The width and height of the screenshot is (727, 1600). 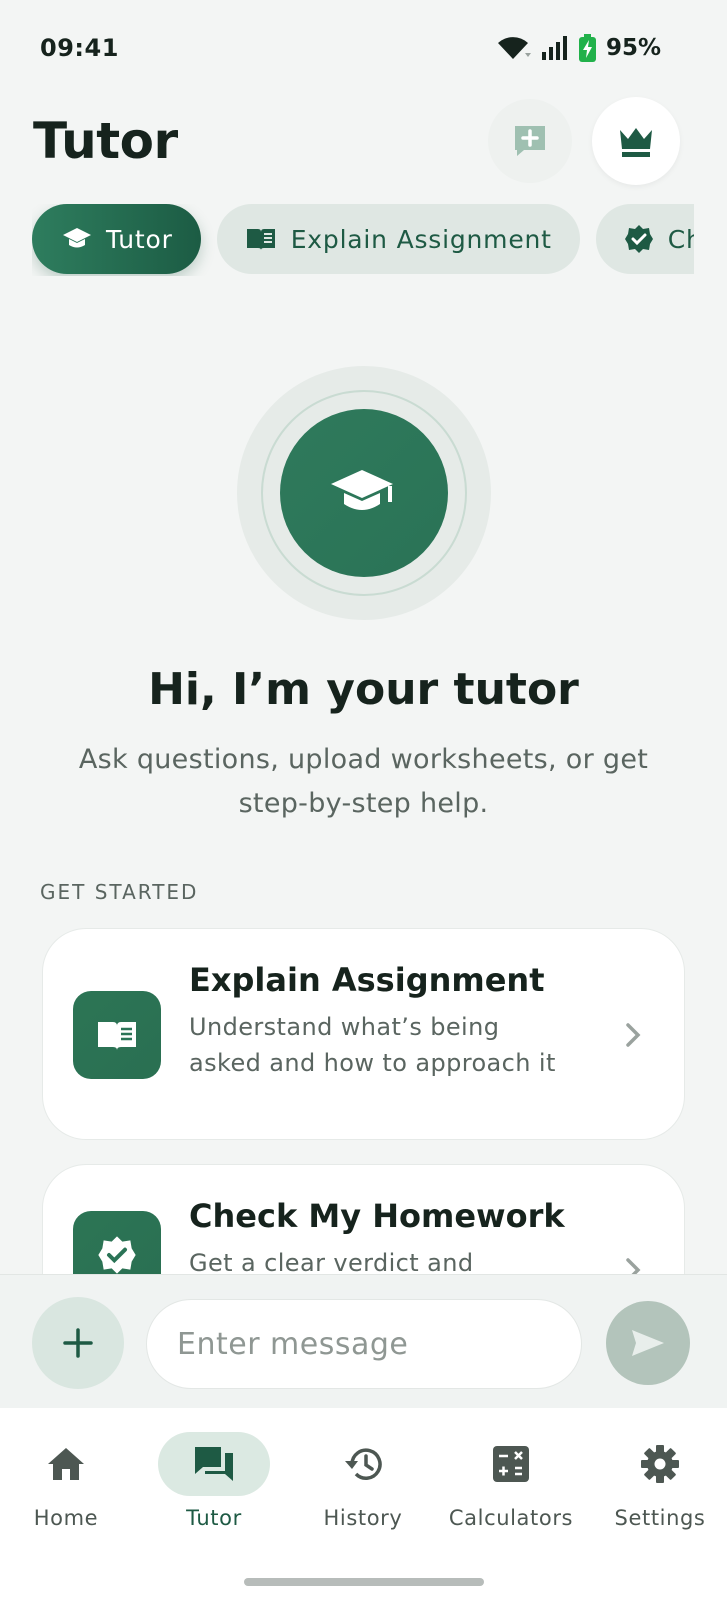 What do you see at coordinates (363, 48) in the screenshot?
I see `status-bar: 09:41 95%` at bounding box center [363, 48].